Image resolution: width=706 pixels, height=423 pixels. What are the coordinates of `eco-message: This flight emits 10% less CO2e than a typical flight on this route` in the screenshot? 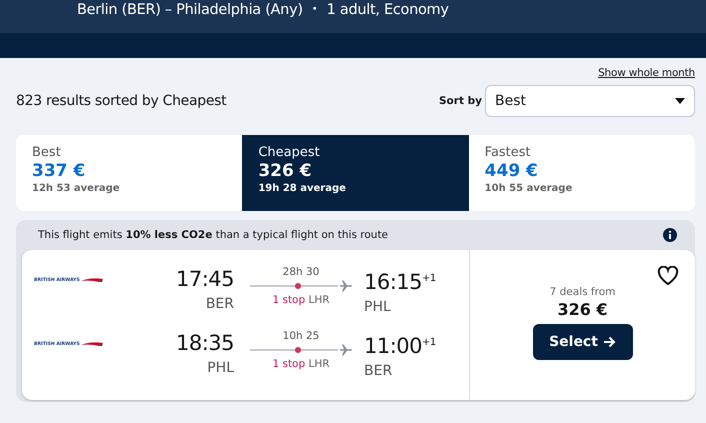 It's located at (213, 235).